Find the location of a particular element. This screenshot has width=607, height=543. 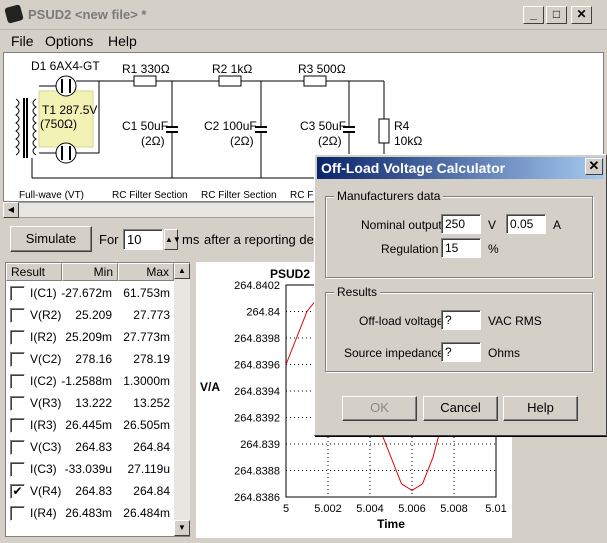

result-min: 26.483m is located at coordinates (88, 513).